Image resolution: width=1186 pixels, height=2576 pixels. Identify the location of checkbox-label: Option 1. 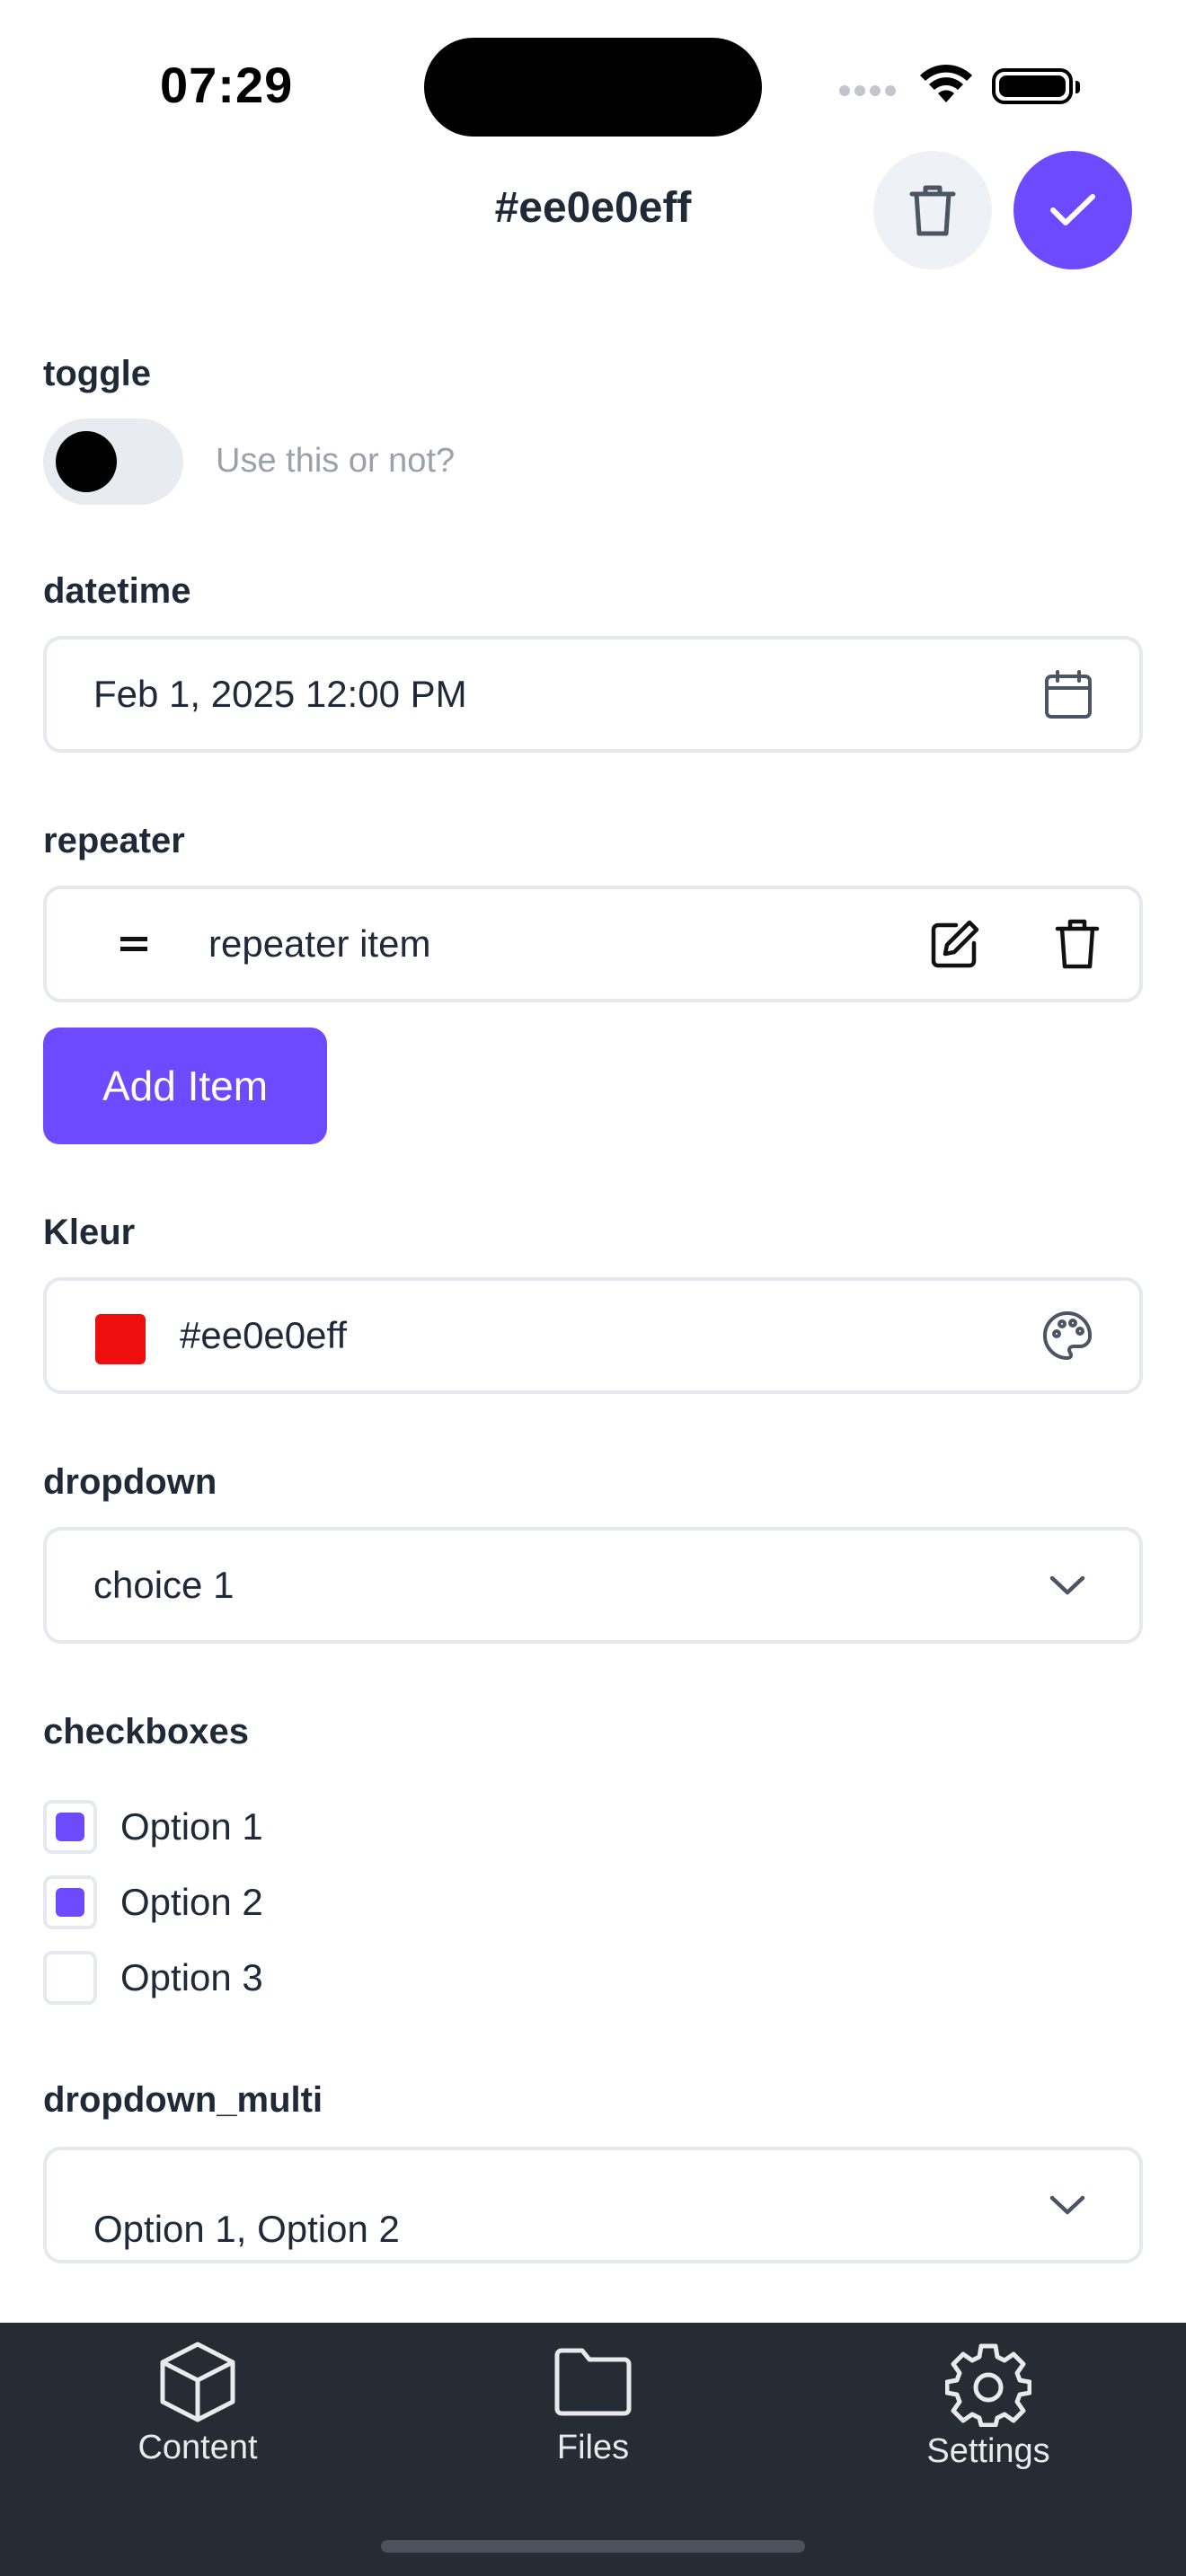
(191, 1826).